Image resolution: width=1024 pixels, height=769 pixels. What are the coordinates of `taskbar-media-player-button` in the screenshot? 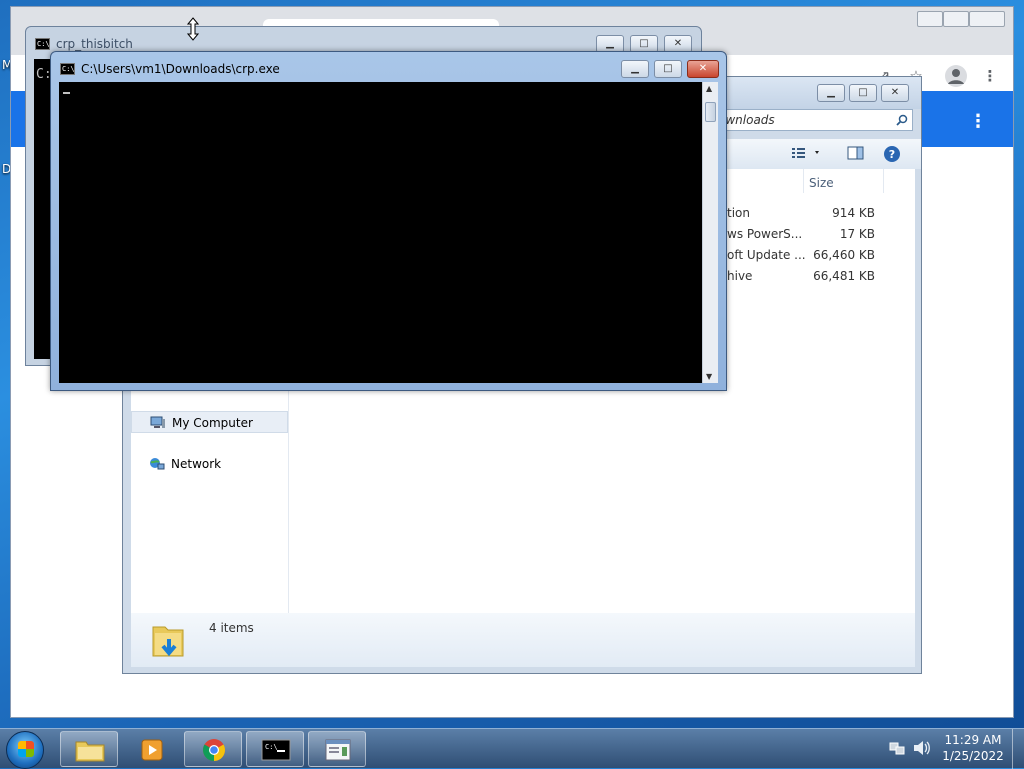 It's located at (151, 749).